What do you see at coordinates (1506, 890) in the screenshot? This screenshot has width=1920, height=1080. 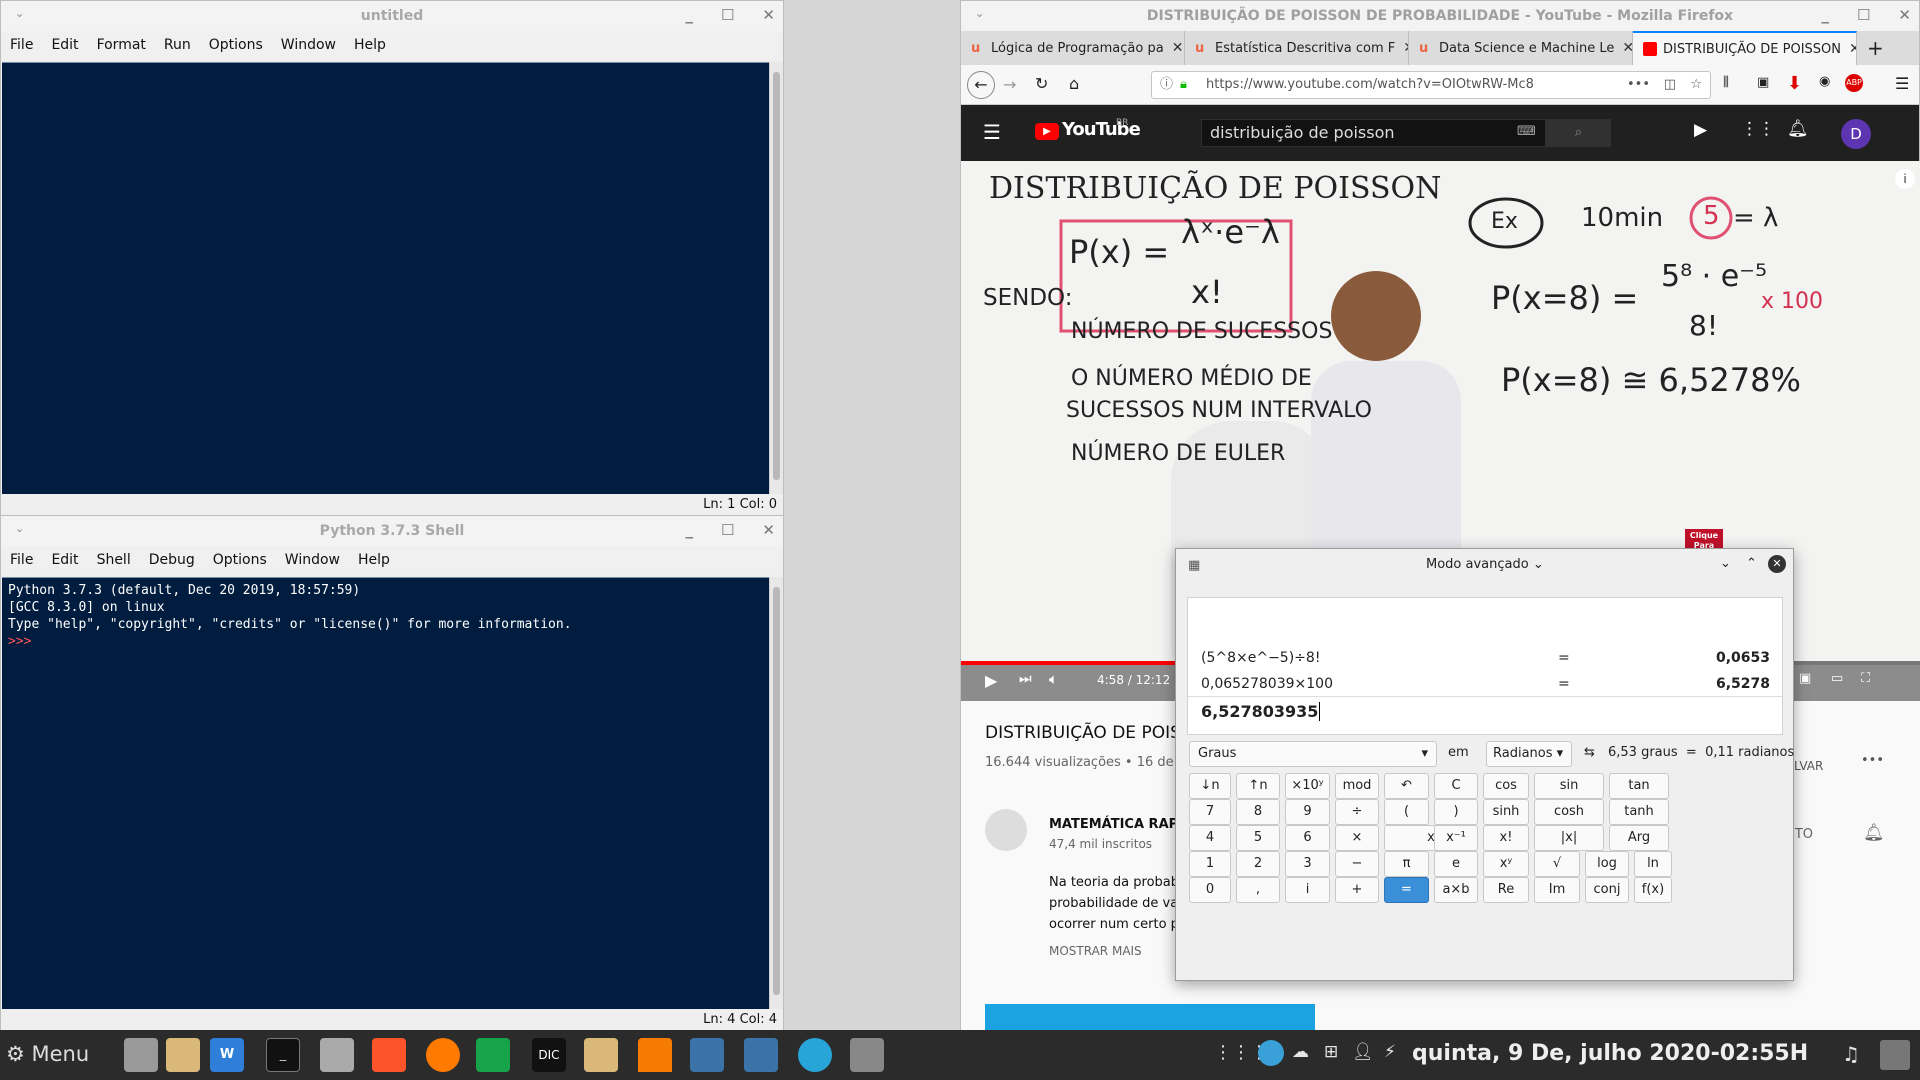 I see `key-button: Re` at bounding box center [1506, 890].